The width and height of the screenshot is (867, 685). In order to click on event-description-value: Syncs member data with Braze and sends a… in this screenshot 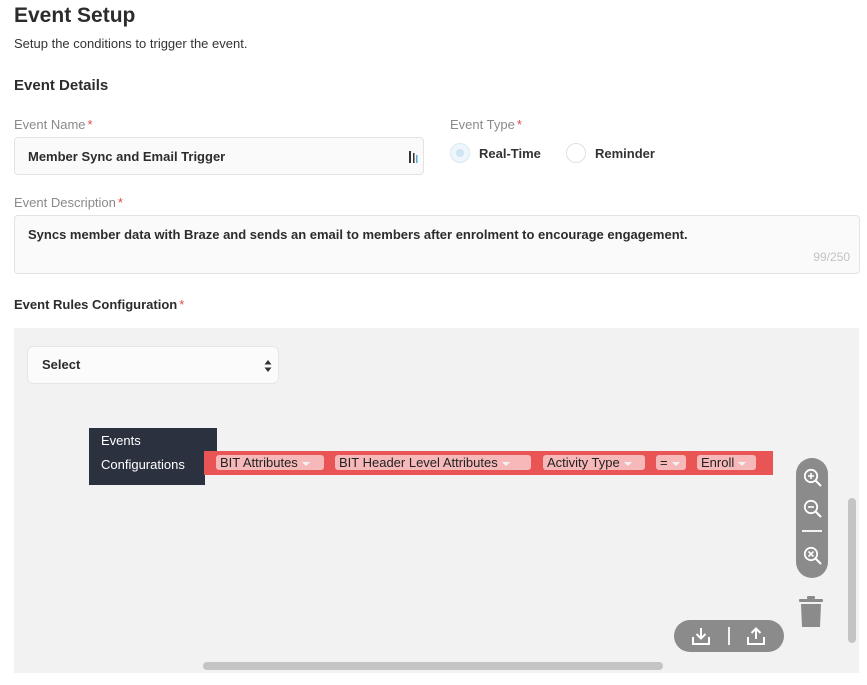, I will do `click(358, 234)`.